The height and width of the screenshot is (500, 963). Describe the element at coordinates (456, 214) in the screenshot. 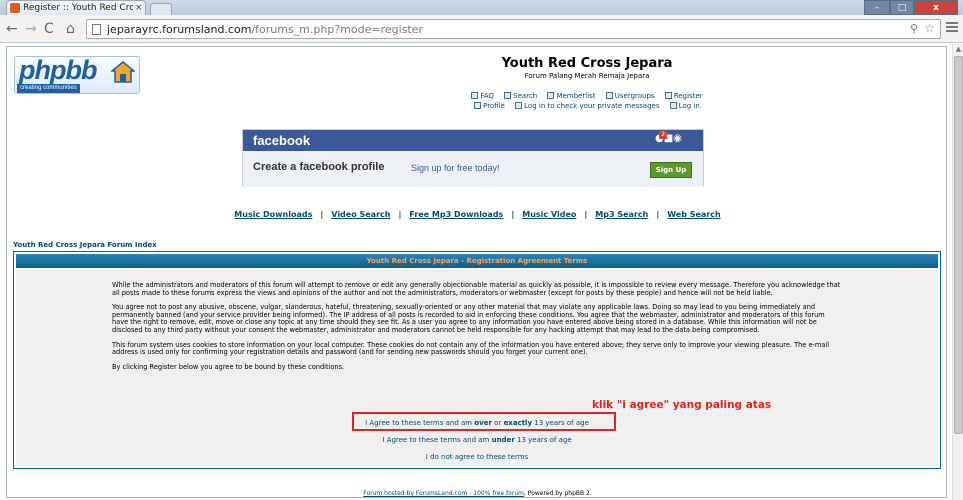

I see `sponsored-link: Free Mp3 Downloads` at that location.